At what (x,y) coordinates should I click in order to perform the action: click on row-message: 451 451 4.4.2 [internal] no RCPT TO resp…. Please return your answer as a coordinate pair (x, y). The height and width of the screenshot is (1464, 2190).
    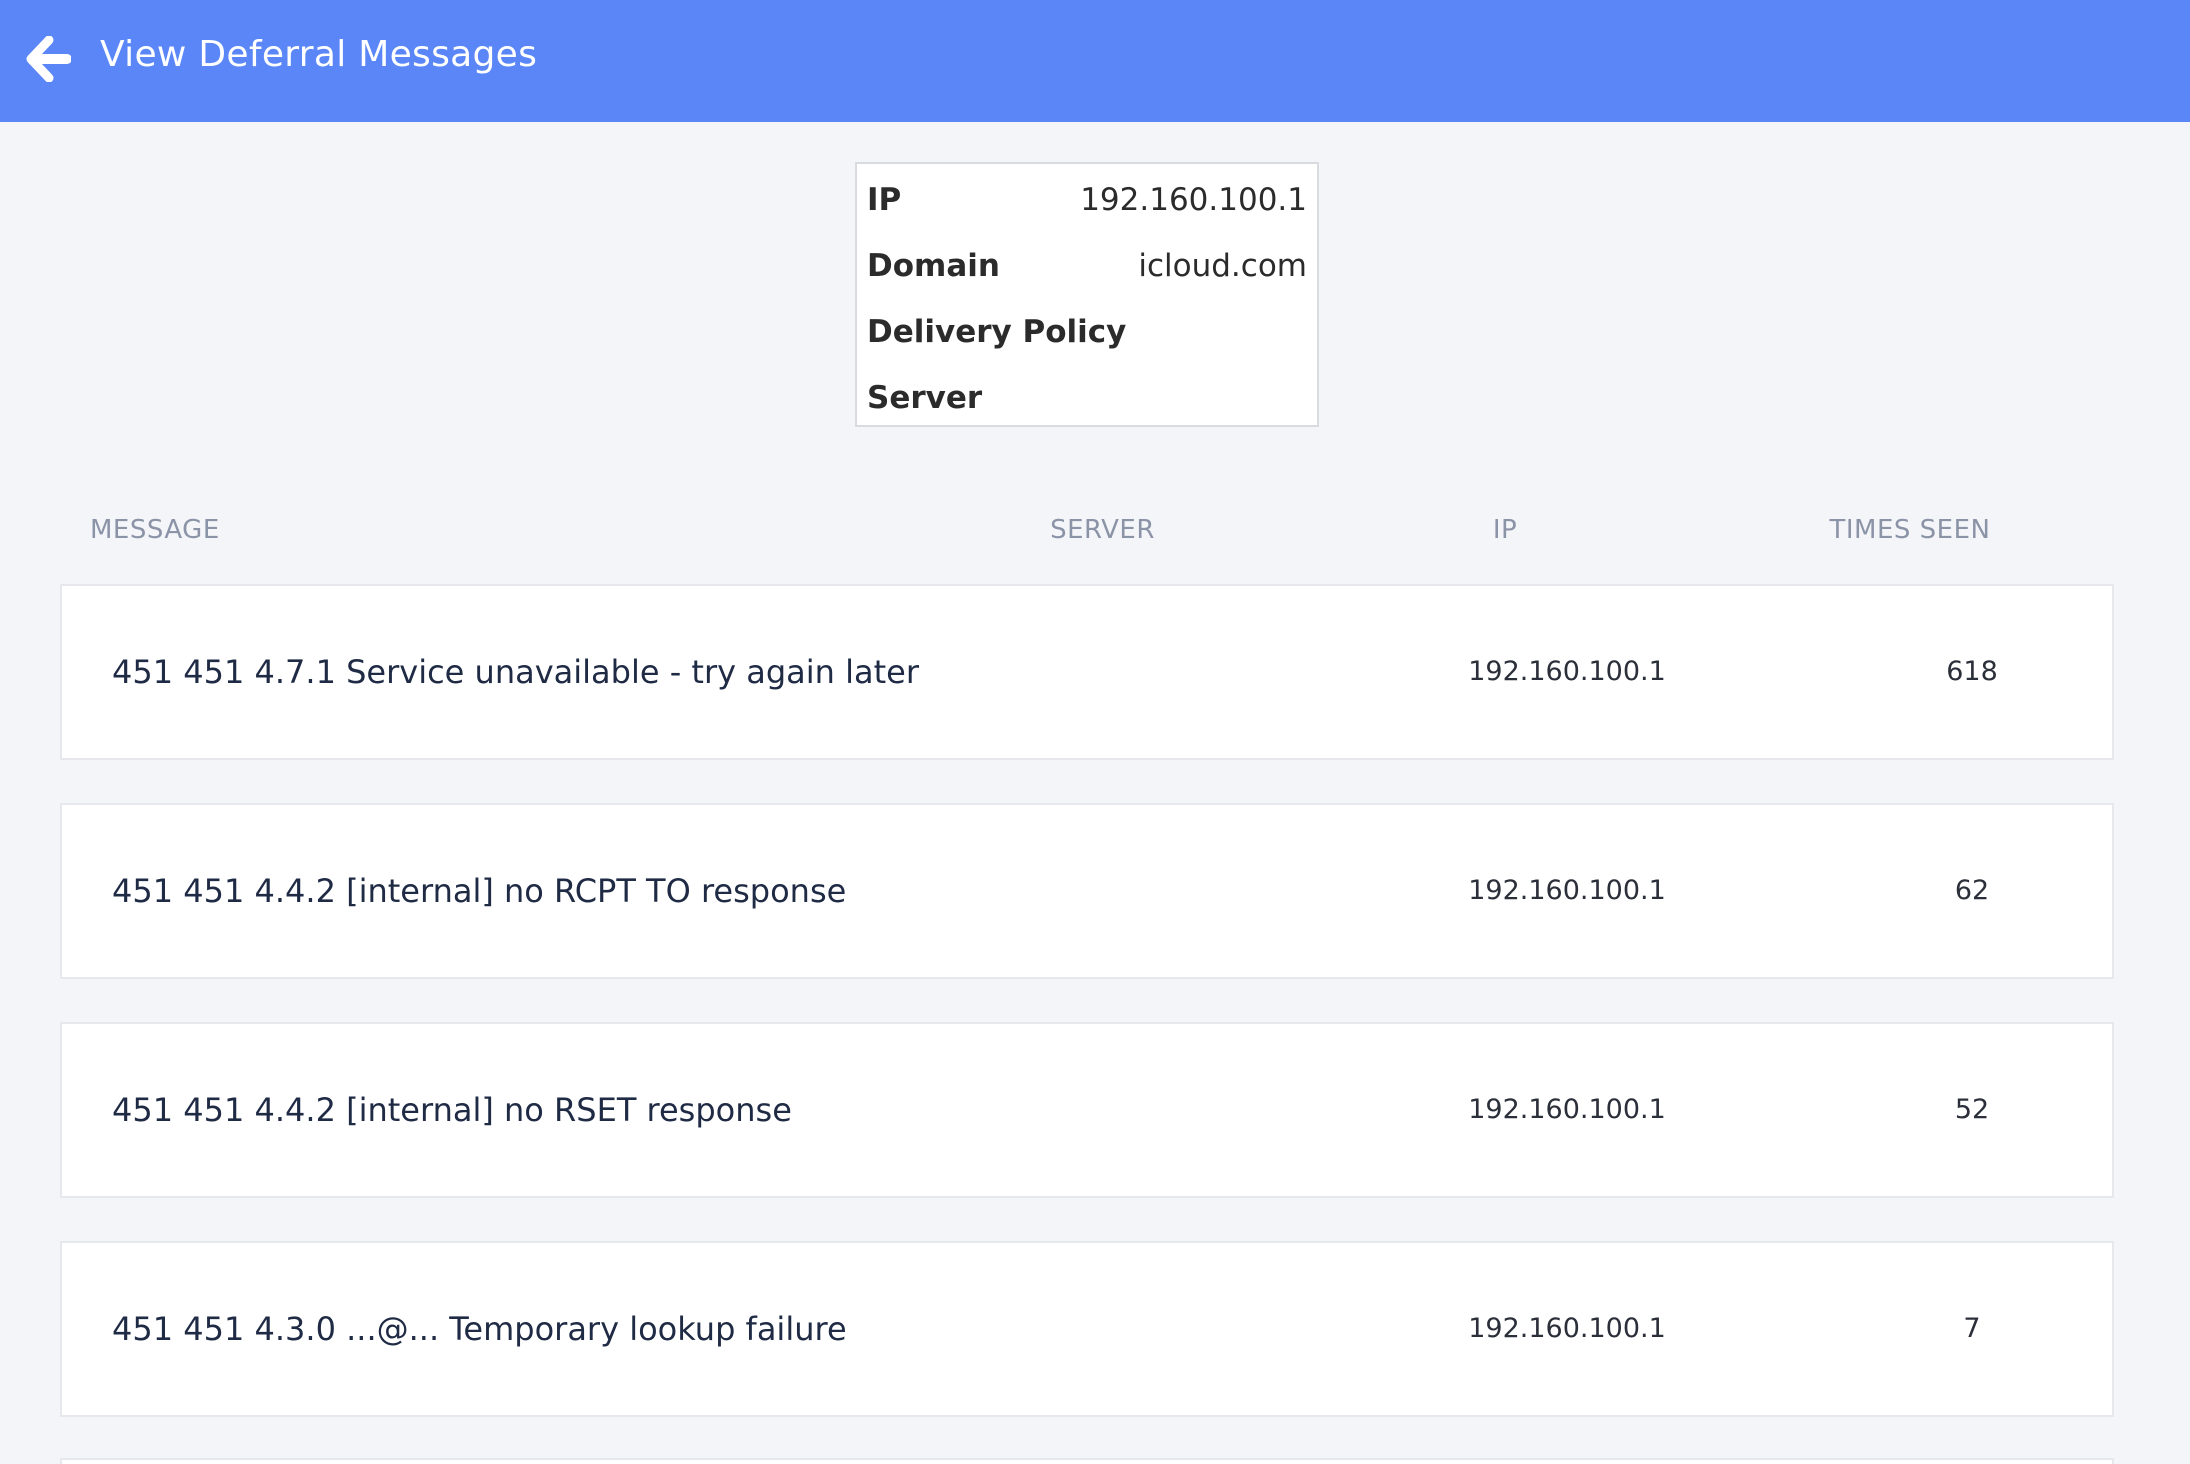
    Looking at the image, I should click on (479, 891).